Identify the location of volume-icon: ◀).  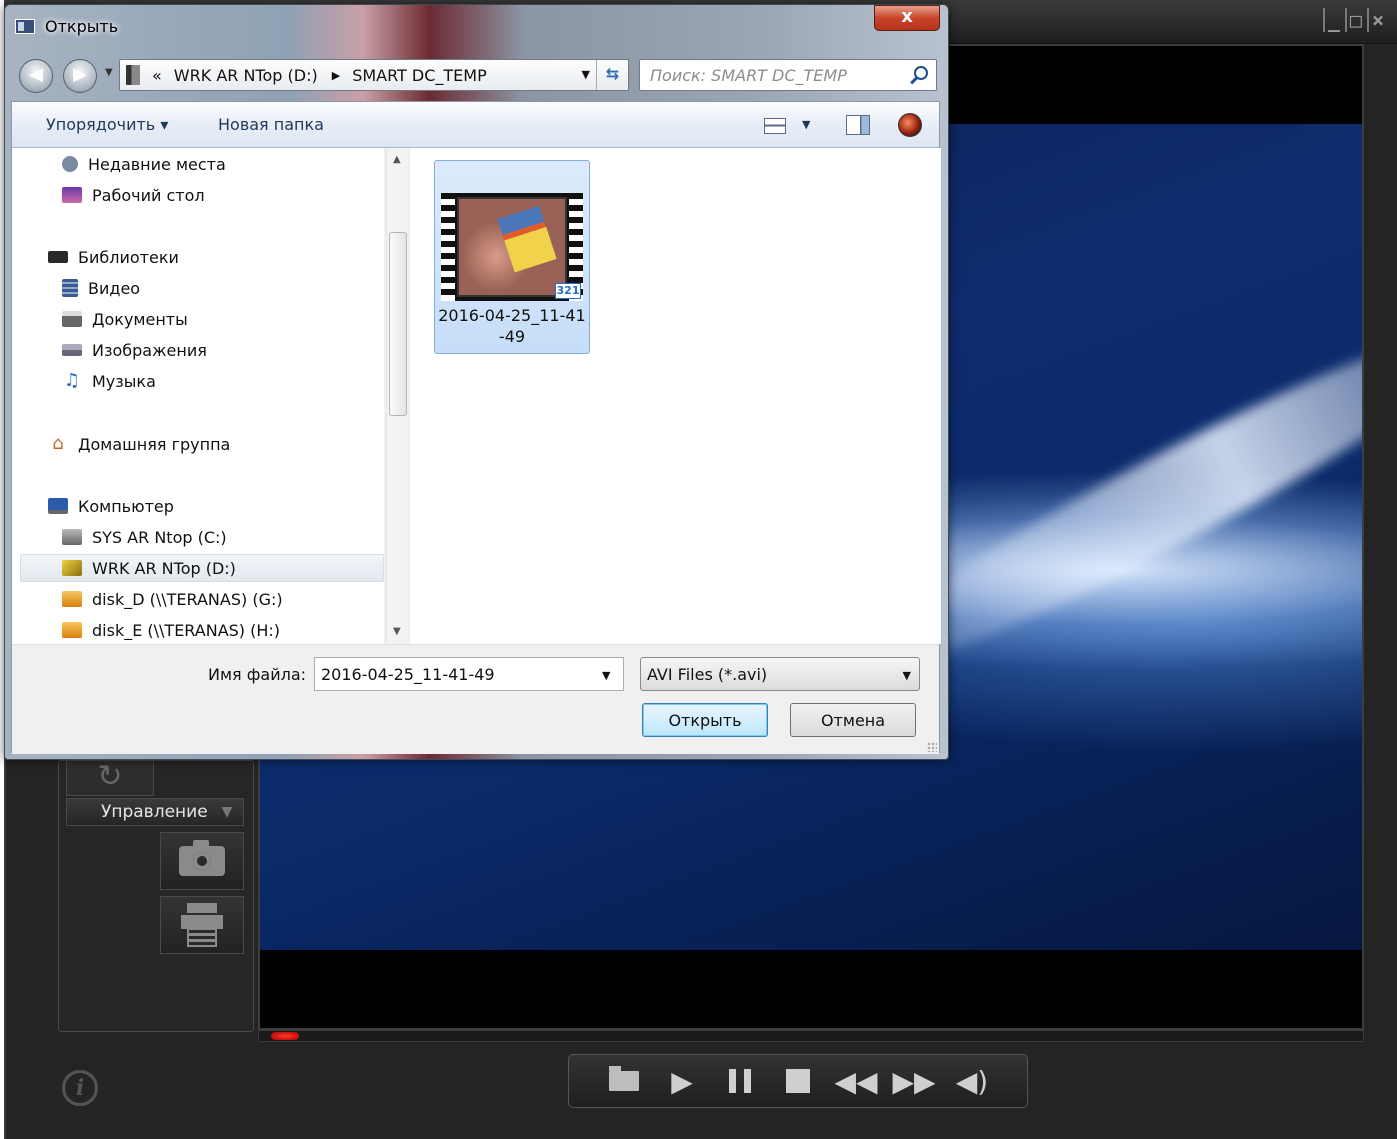
(972, 1081).